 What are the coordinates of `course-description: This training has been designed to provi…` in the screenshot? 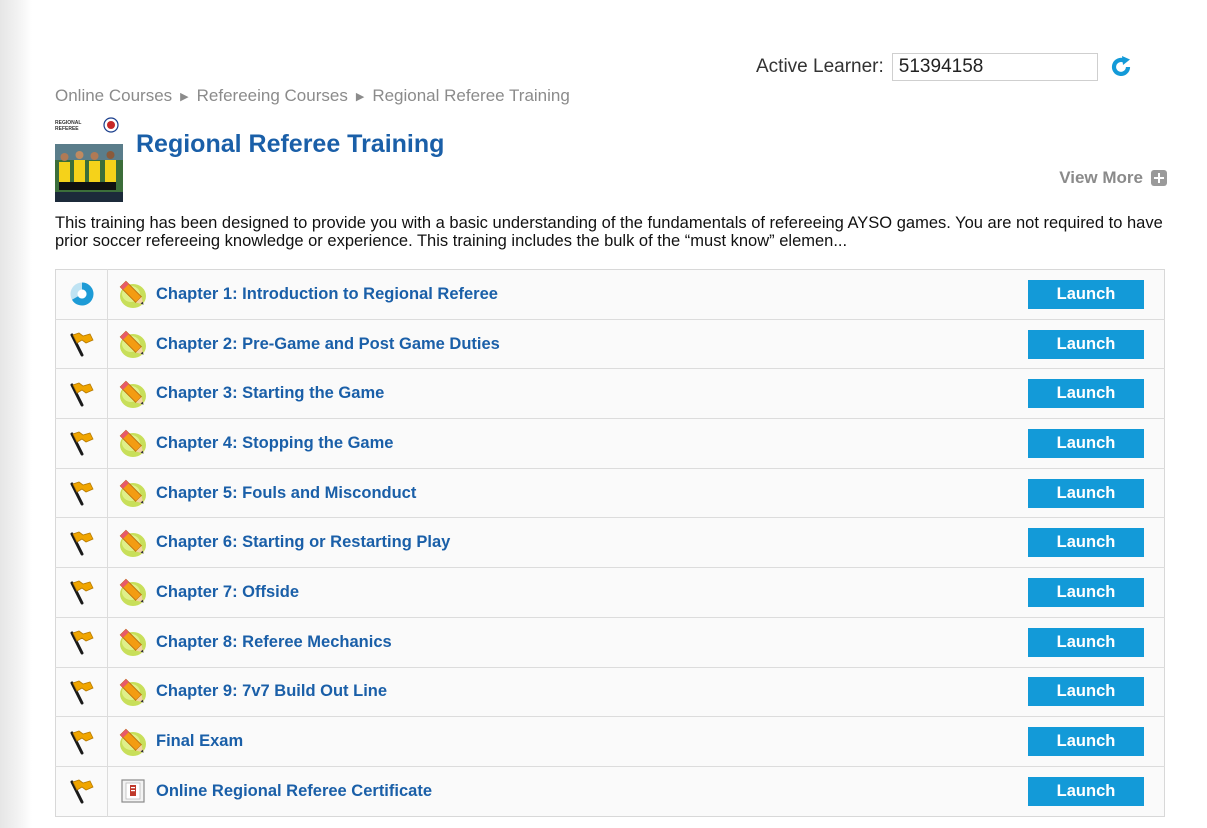 It's located at (609, 232).